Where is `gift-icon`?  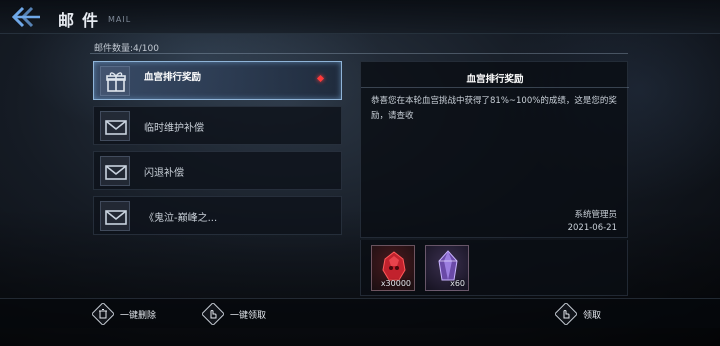 gift-icon is located at coordinates (116, 82).